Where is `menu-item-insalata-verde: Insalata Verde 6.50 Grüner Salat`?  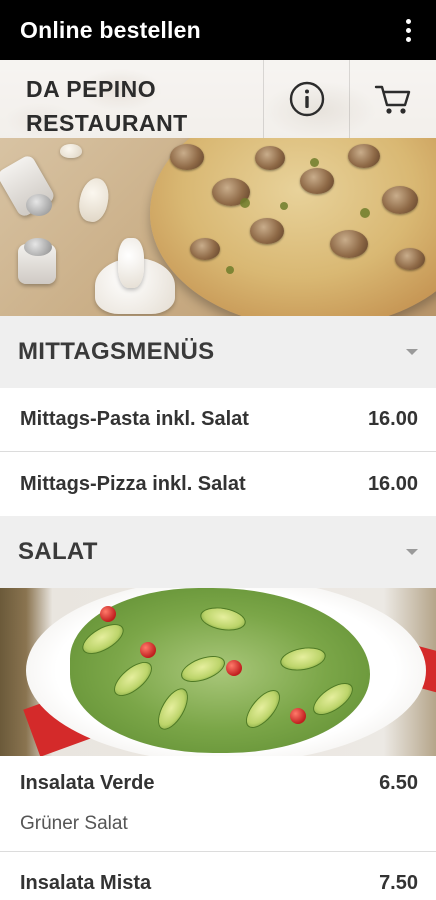 menu-item-insalata-verde: Insalata Verde 6.50 Grüner Salat is located at coordinates (218, 804).